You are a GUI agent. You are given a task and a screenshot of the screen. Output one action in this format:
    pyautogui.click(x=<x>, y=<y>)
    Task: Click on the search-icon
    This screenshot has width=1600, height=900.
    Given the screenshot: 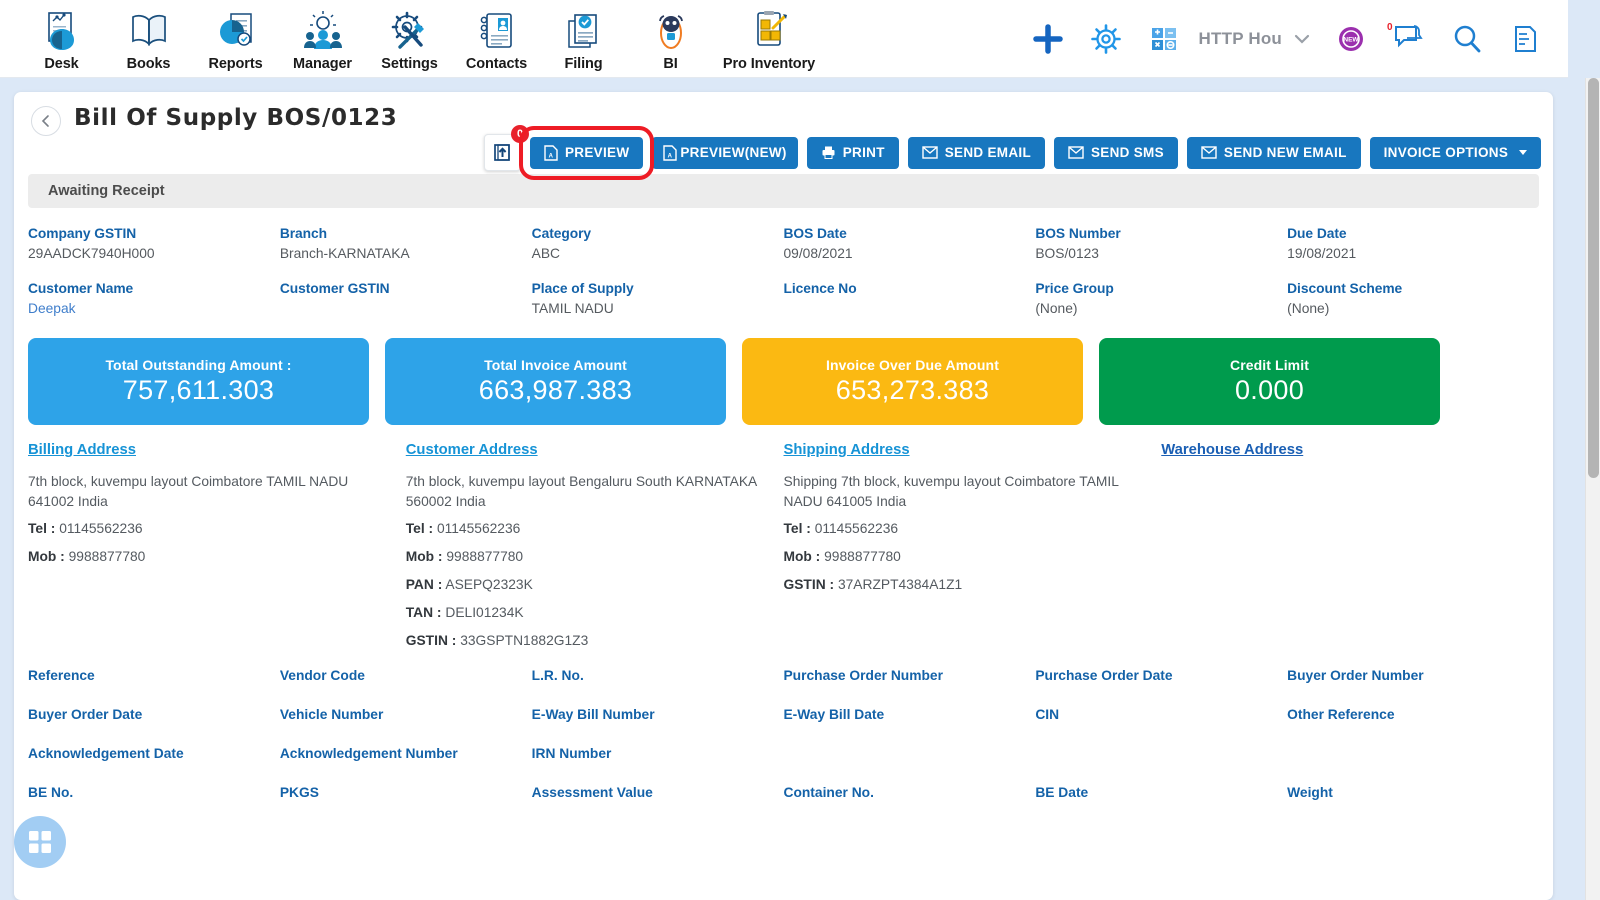 What is the action you would take?
    pyautogui.click(x=1467, y=39)
    